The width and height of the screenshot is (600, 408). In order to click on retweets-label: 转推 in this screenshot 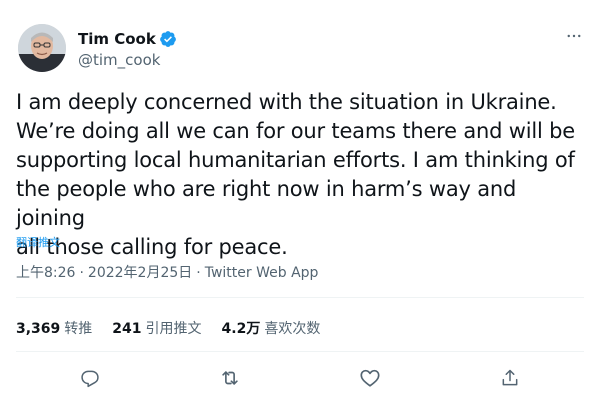, I will do `click(78, 329)`.